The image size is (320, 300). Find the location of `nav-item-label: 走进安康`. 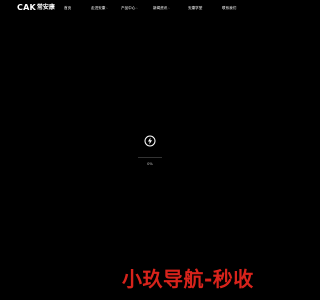

nav-item-label: 走进安康 is located at coordinates (98, 8).